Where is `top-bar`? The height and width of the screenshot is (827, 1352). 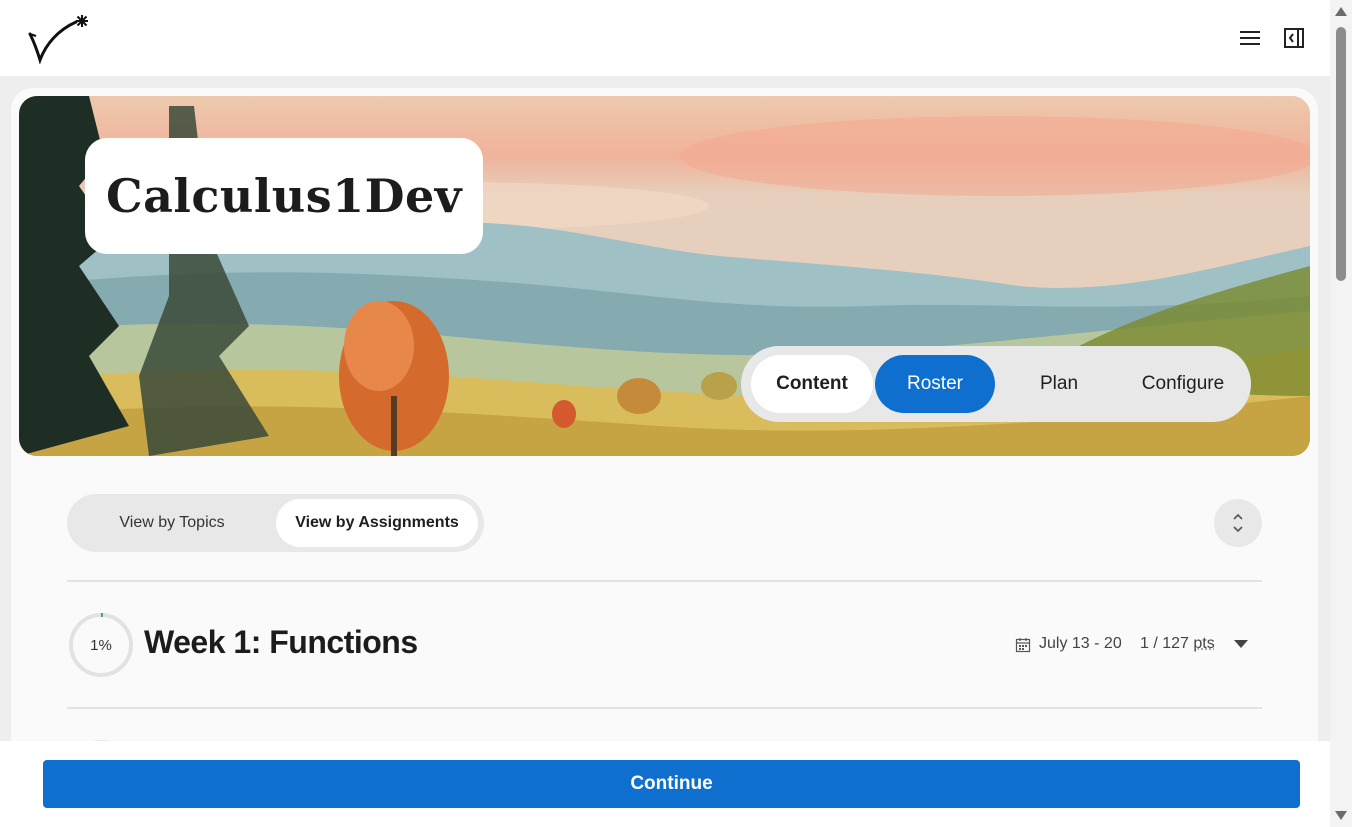
top-bar is located at coordinates (665, 38).